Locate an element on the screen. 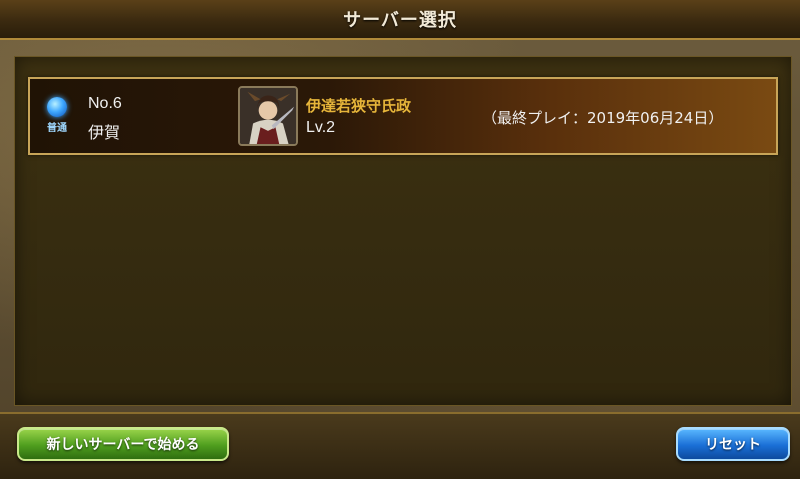 The width and height of the screenshot is (800, 479). character-level: Lv.2 is located at coordinates (321, 127).